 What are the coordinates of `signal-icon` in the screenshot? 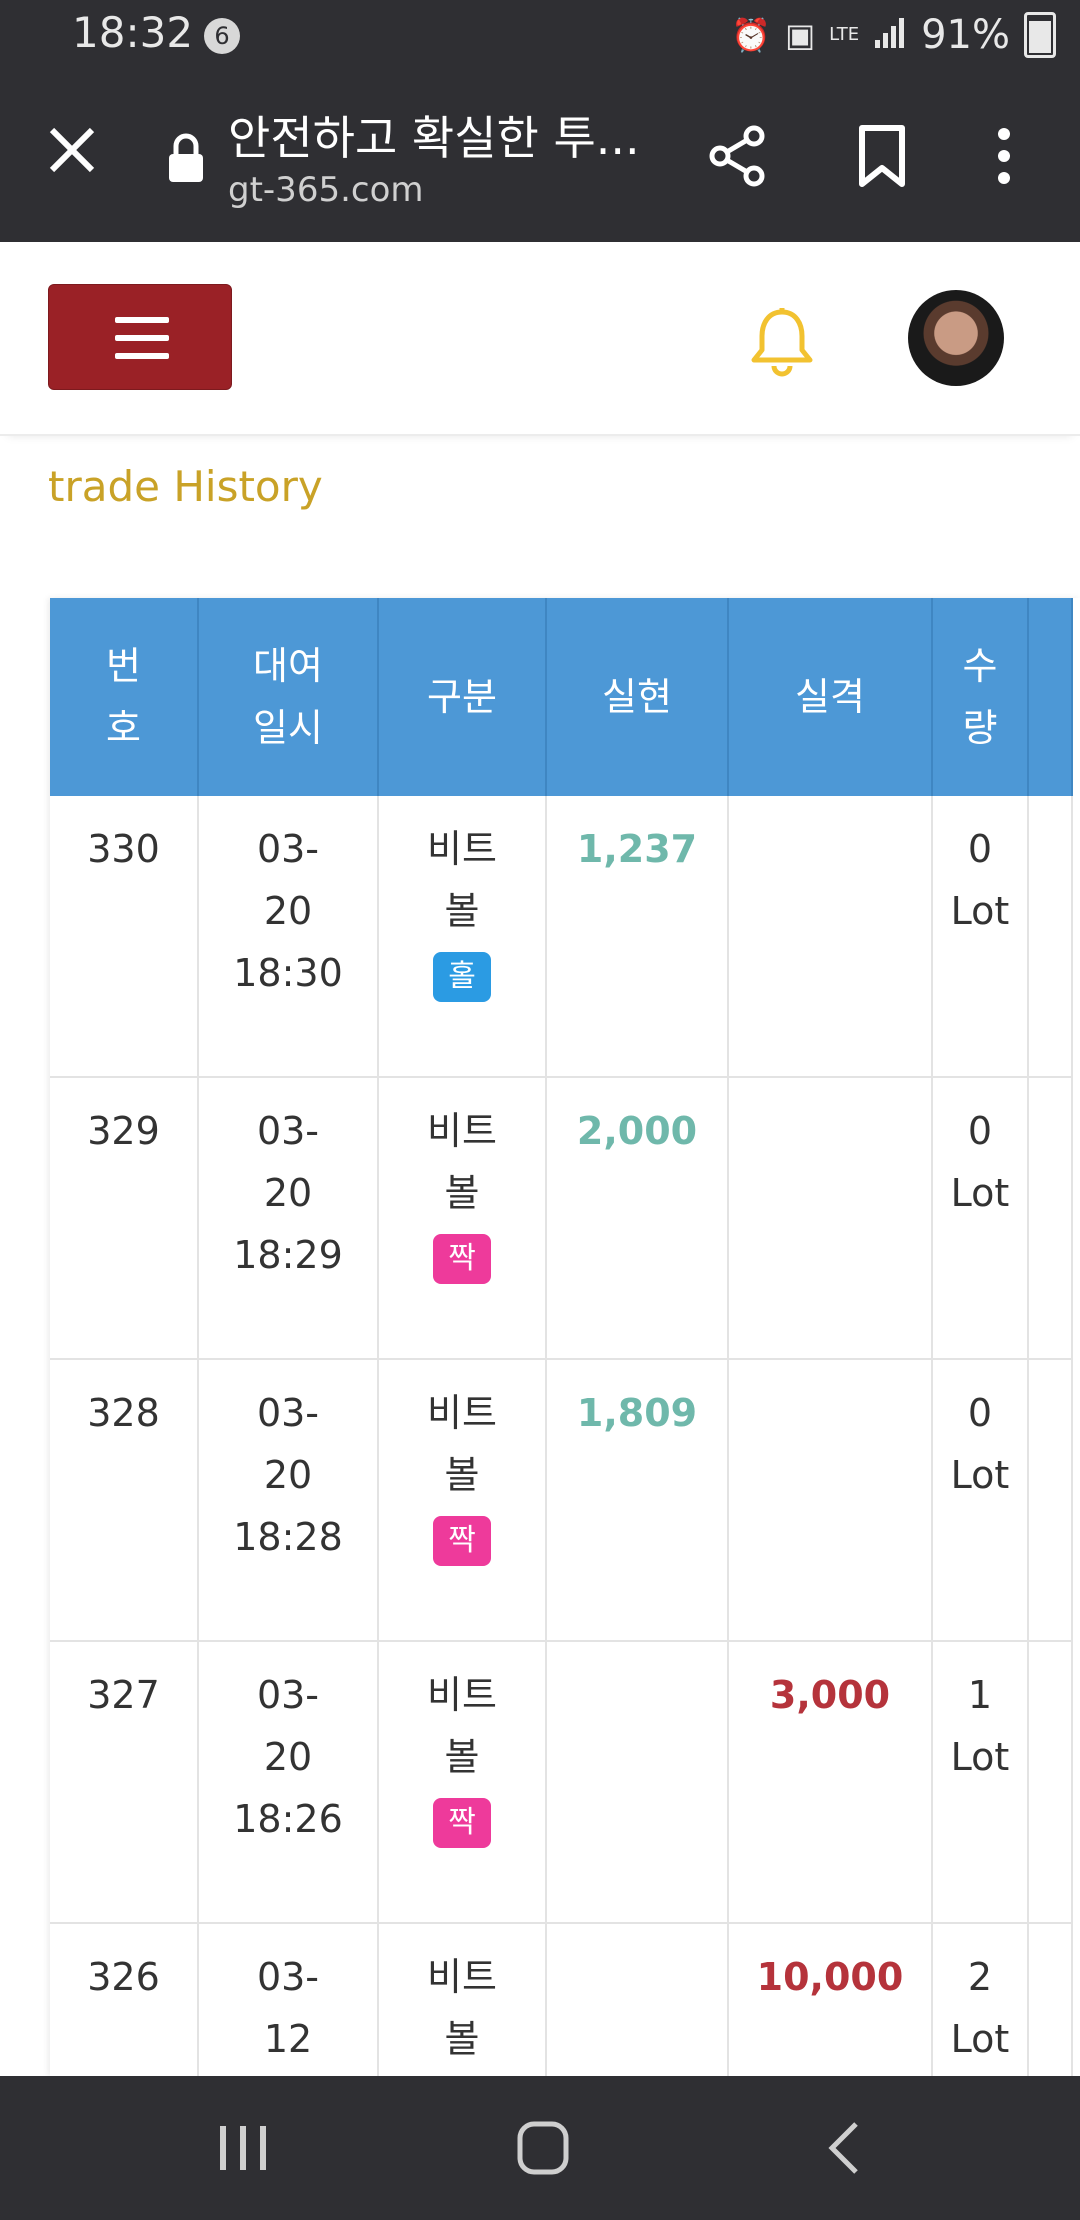 It's located at (890, 35).